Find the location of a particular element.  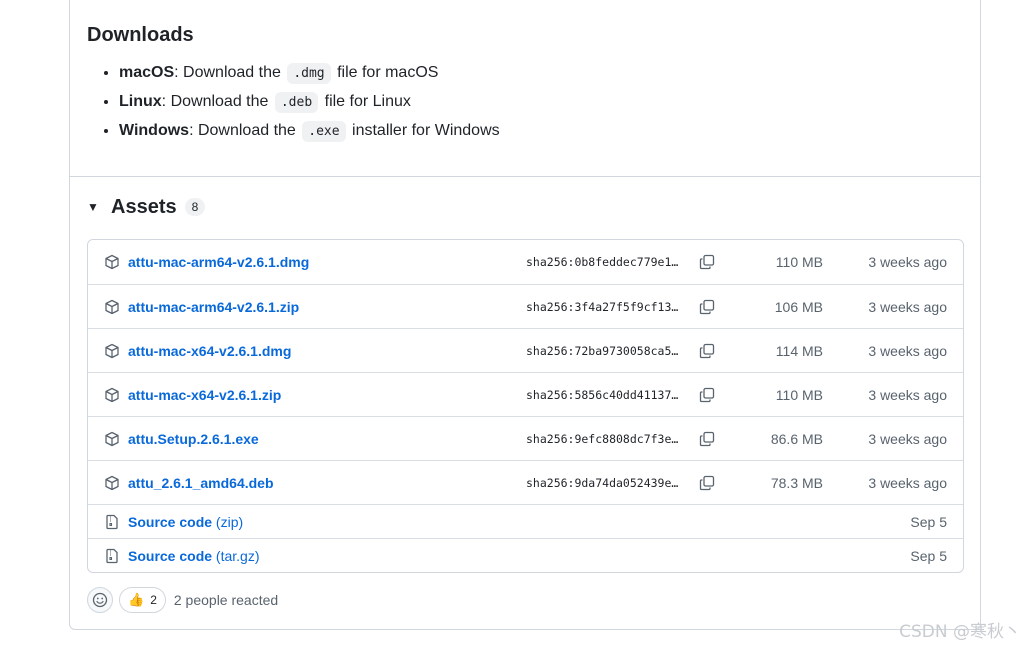

divider is located at coordinates (525, 176).